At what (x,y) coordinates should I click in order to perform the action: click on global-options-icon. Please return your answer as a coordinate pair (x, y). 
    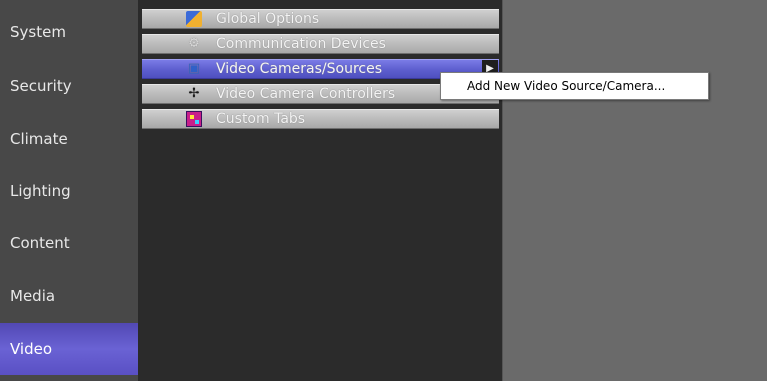
    Looking at the image, I should click on (194, 19).